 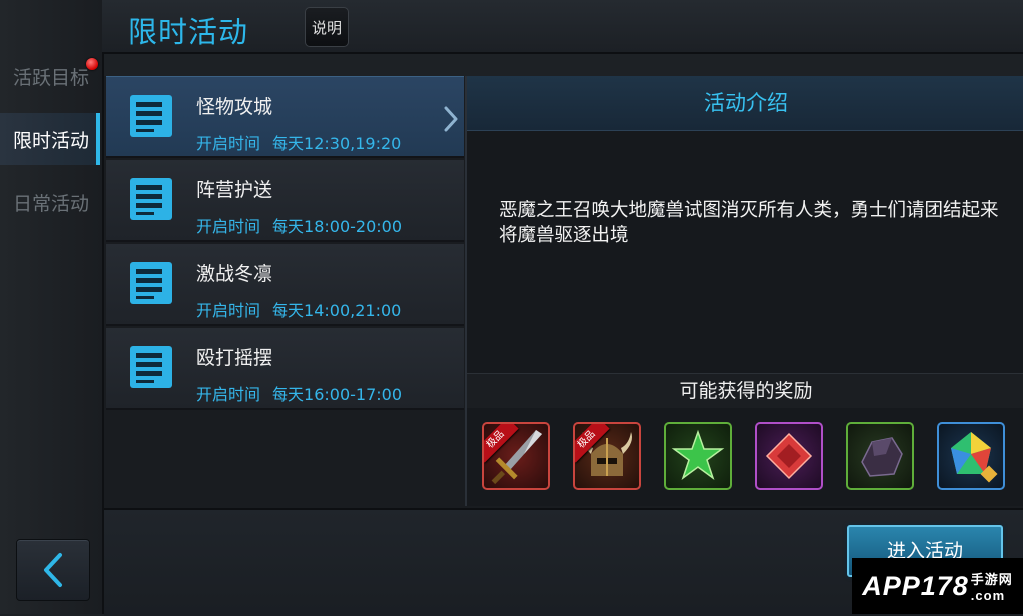 What do you see at coordinates (299, 310) in the screenshot?
I see `activity-time: 开启时间 每天14:00,21:00` at bounding box center [299, 310].